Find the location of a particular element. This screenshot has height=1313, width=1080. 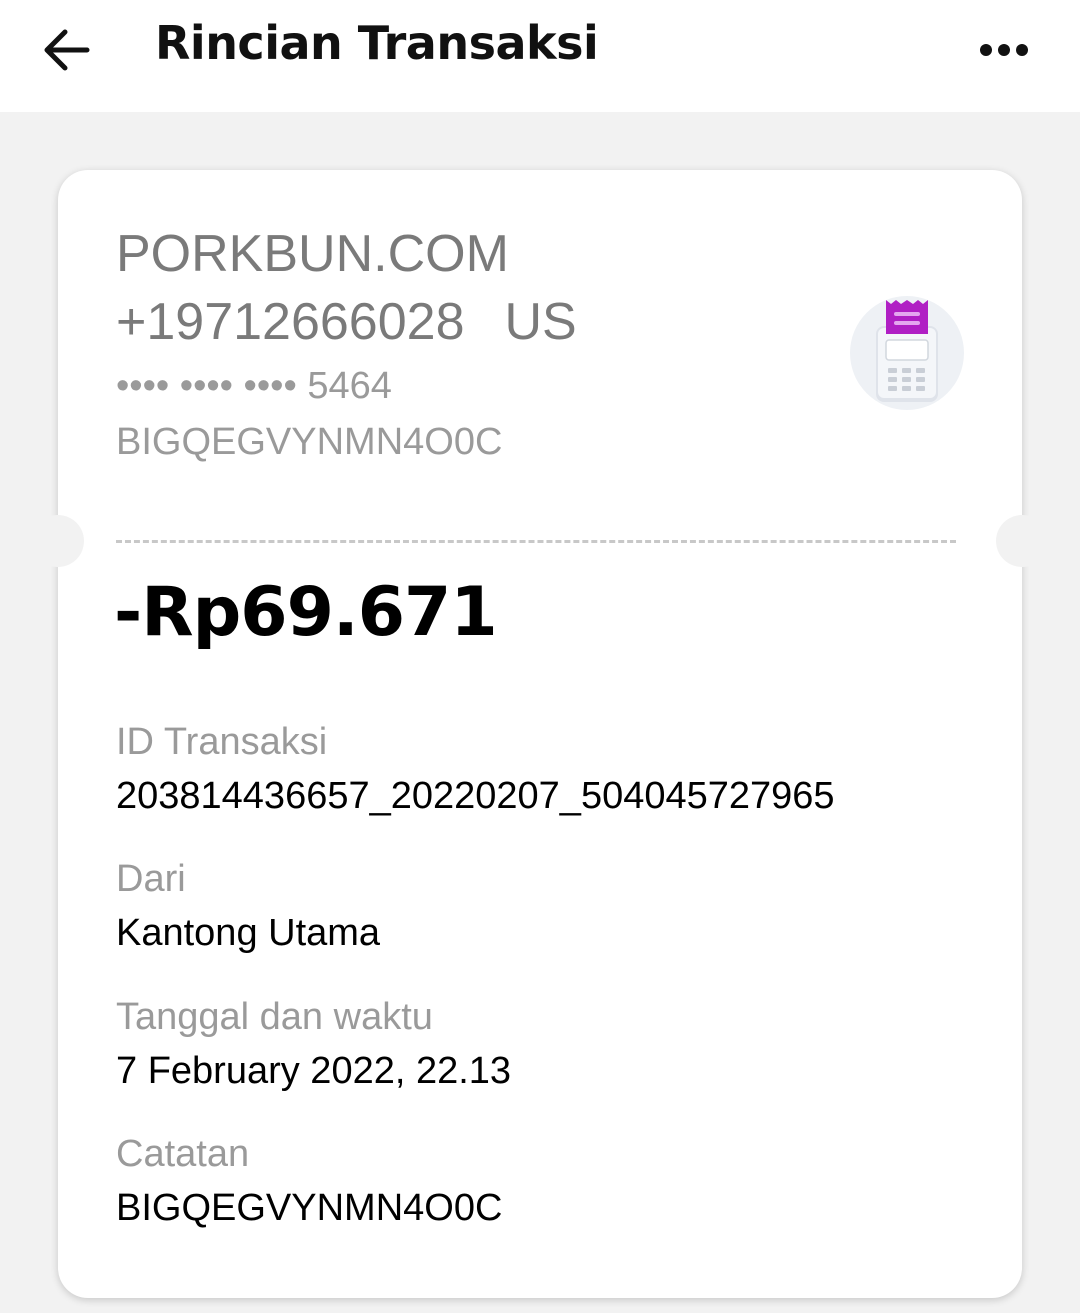

merchant-country: US is located at coordinates (540, 322).